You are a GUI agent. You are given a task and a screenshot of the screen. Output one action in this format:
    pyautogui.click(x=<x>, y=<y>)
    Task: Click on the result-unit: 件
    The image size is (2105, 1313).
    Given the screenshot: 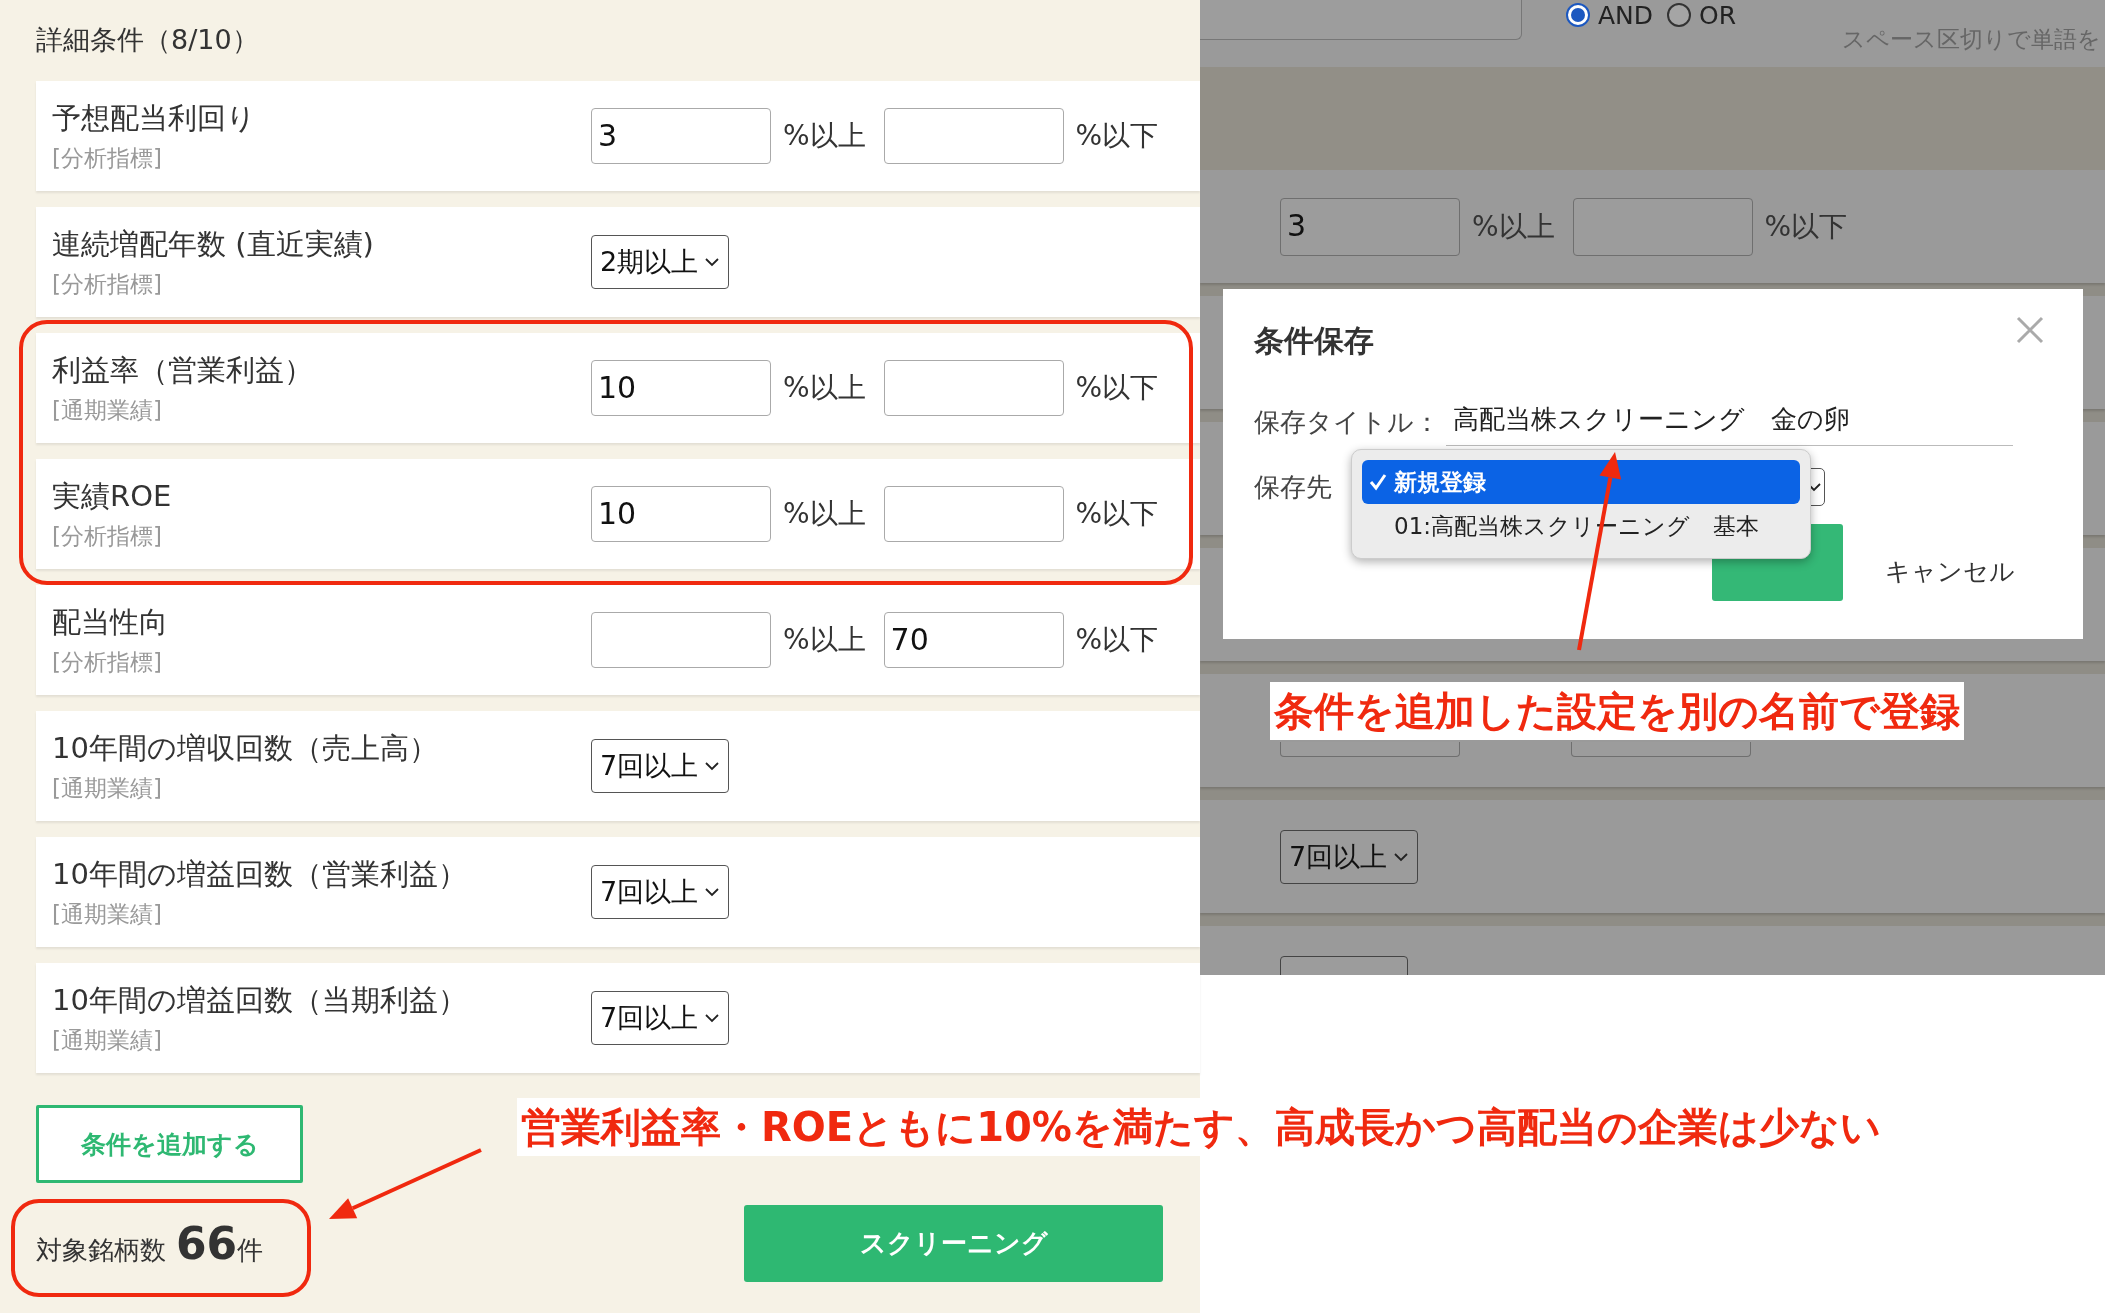 What is the action you would take?
    pyautogui.click(x=250, y=1251)
    